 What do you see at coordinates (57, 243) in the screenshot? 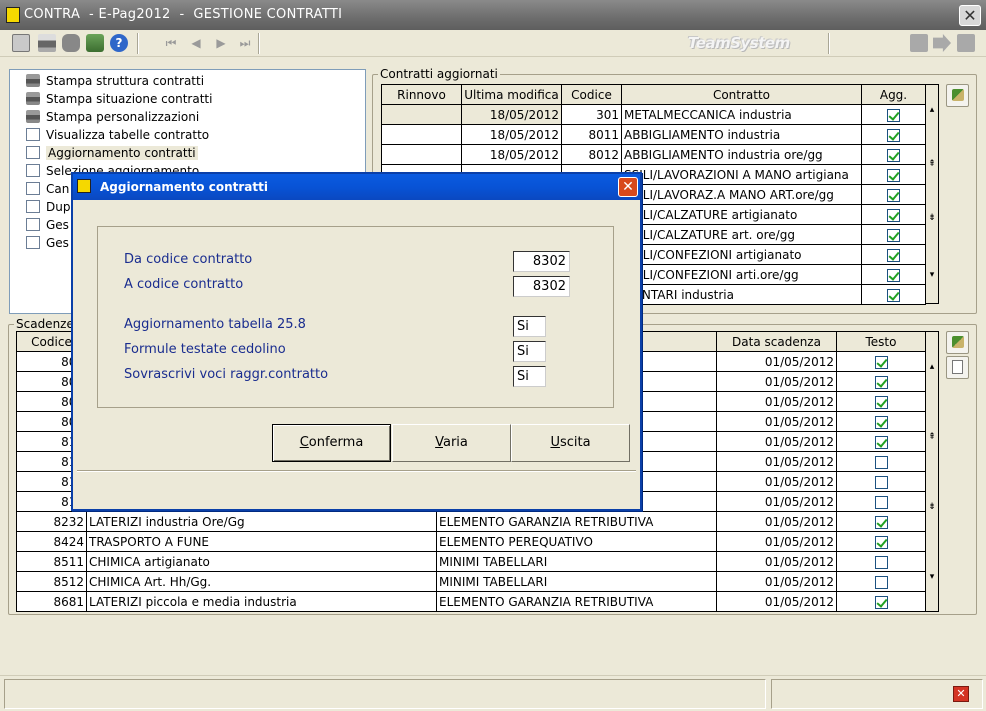
I see `tree-item-label: Ges` at bounding box center [57, 243].